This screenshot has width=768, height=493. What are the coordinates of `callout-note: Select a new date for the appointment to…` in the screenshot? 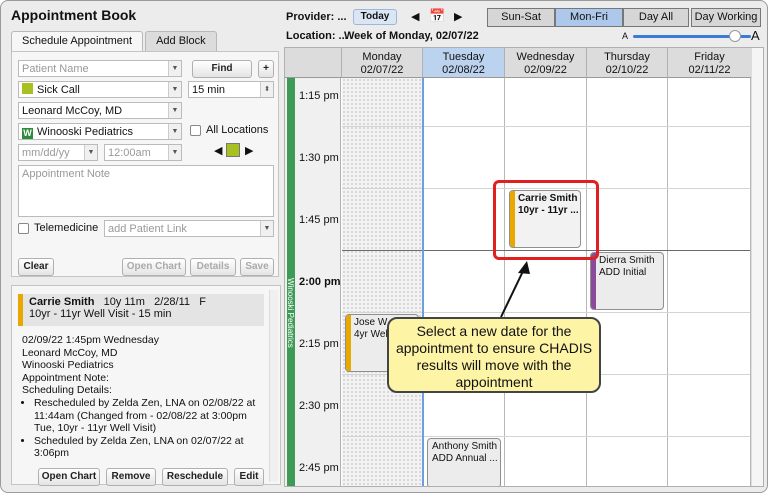 It's located at (494, 355).